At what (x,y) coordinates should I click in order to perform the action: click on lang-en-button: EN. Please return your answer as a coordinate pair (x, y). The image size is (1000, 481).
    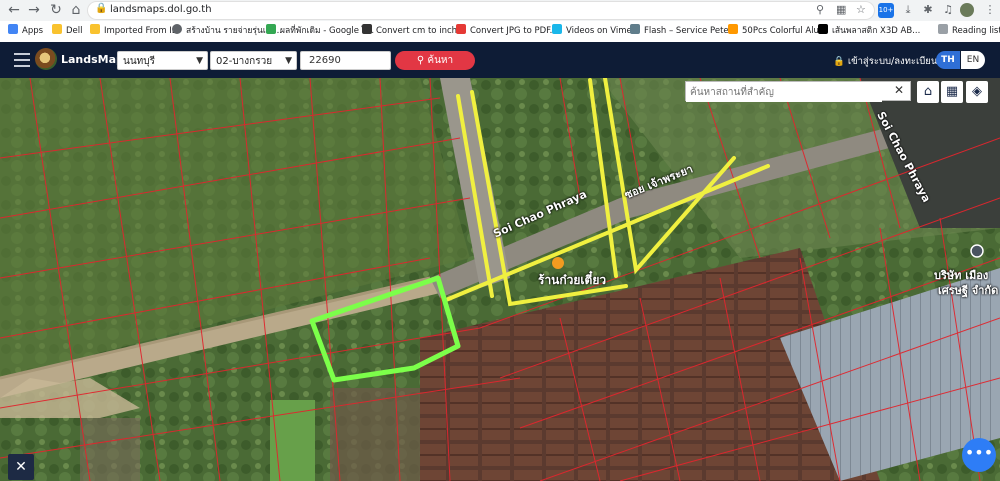
    Looking at the image, I should click on (973, 60).